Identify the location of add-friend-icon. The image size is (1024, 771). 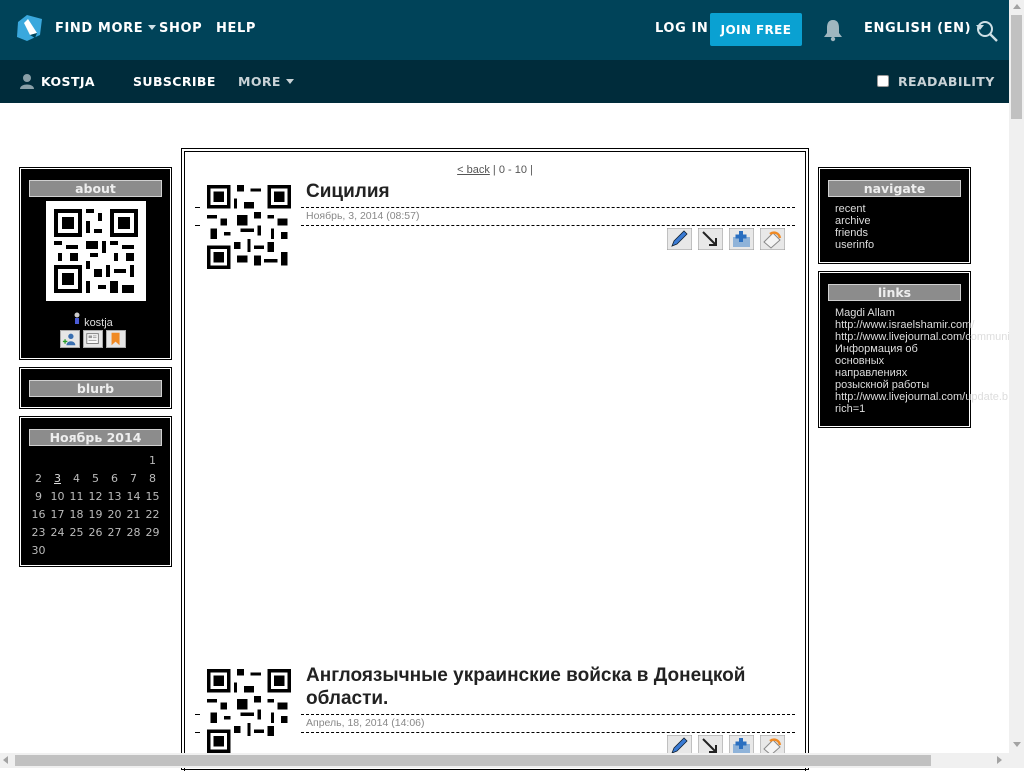
(70, 339).